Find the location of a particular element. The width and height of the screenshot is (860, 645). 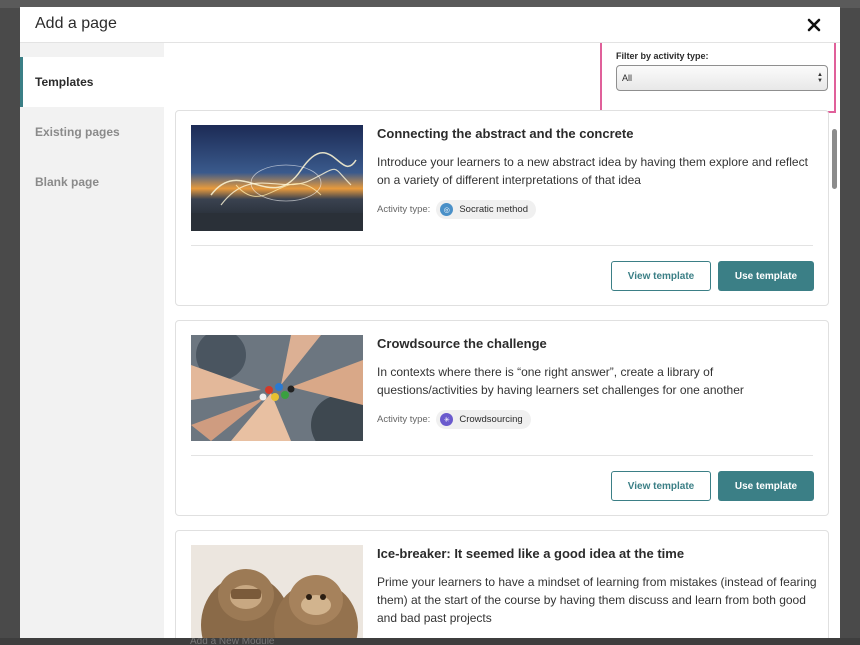

activity-type-name: Socratic method is located at coordinates (493, 209).